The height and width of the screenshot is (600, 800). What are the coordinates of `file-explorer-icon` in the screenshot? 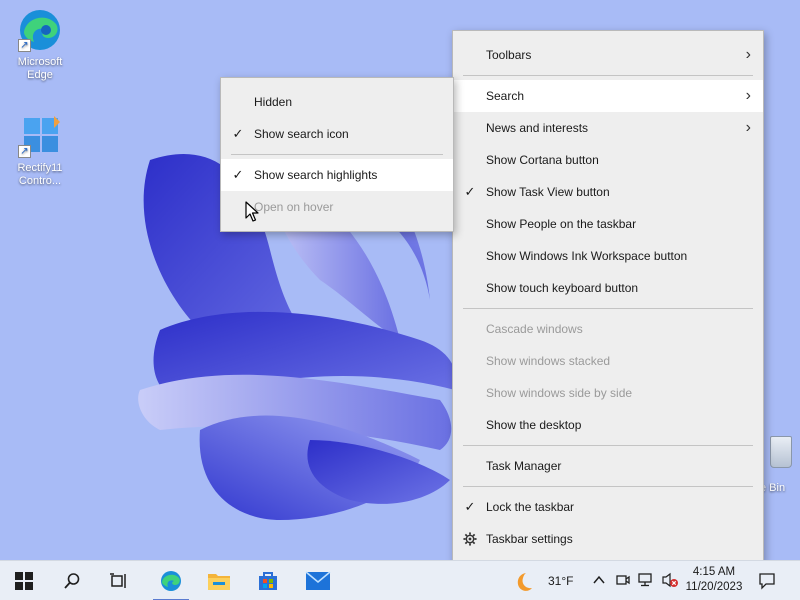 It's located at (219, 582).